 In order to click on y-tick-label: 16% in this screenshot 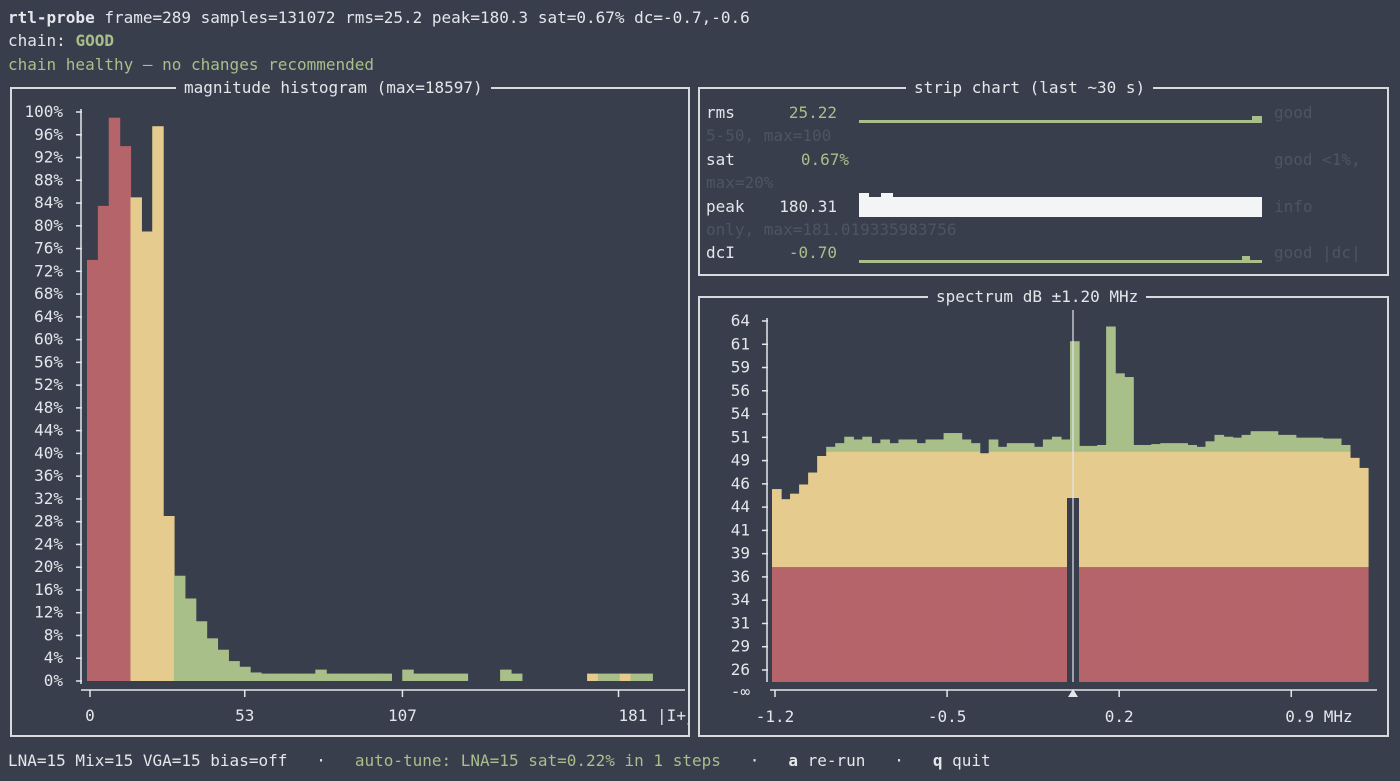, I will do `click(48, 589)`.